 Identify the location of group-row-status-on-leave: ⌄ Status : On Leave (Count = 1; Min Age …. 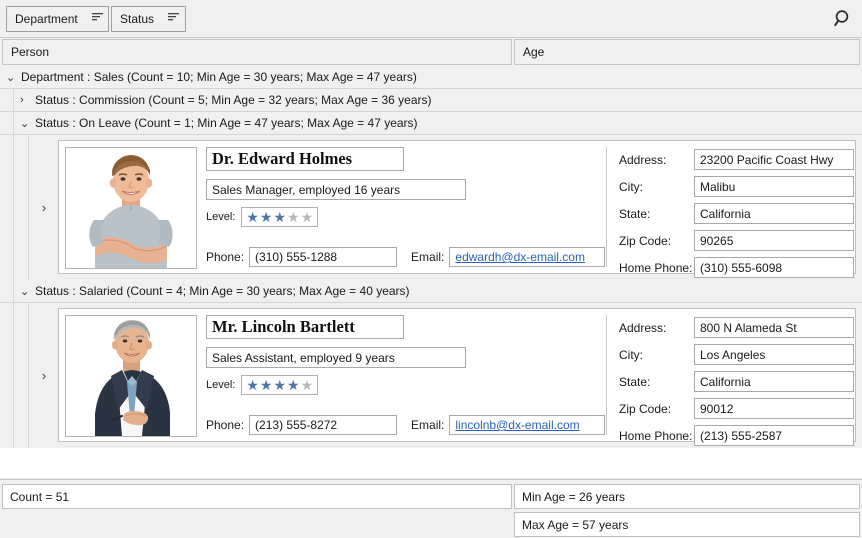
(431, 123).